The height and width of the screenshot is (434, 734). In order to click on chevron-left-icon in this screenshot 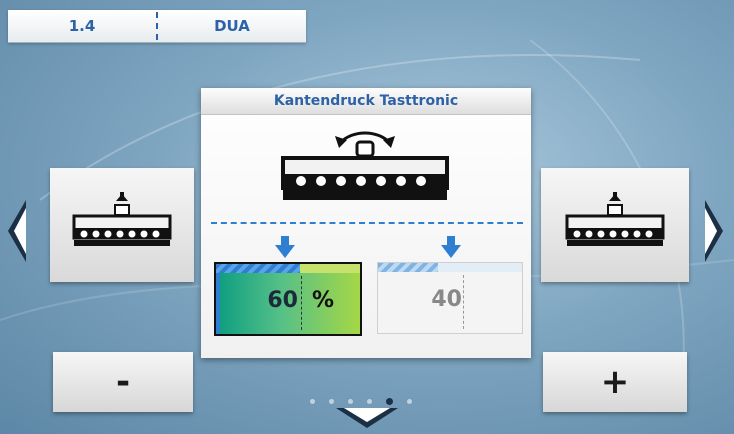, I will do `click(17, 231)`.